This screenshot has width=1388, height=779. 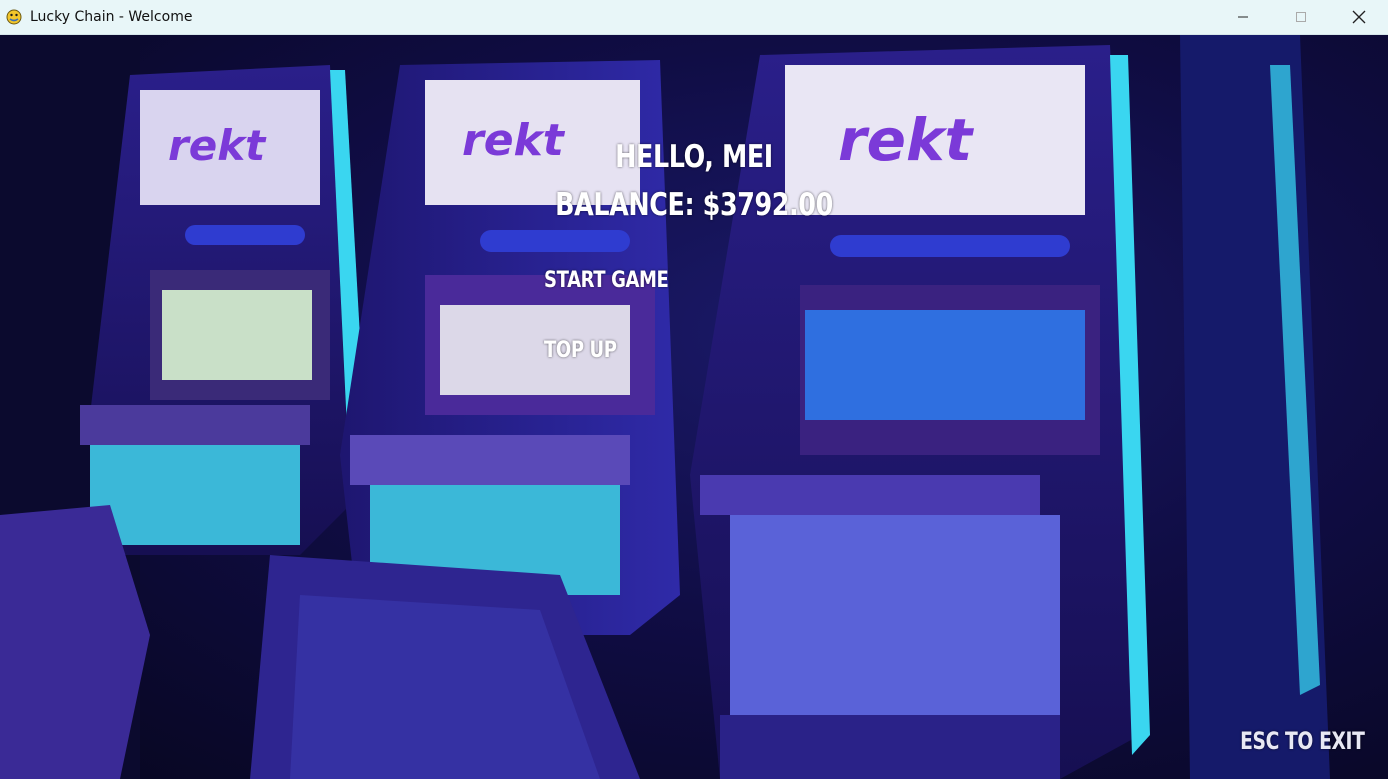 What do you see at coordinates (694, 157) in the screenshot?
I see `greeting-text: HELLO, MEI` at bounding box center [694, 157].